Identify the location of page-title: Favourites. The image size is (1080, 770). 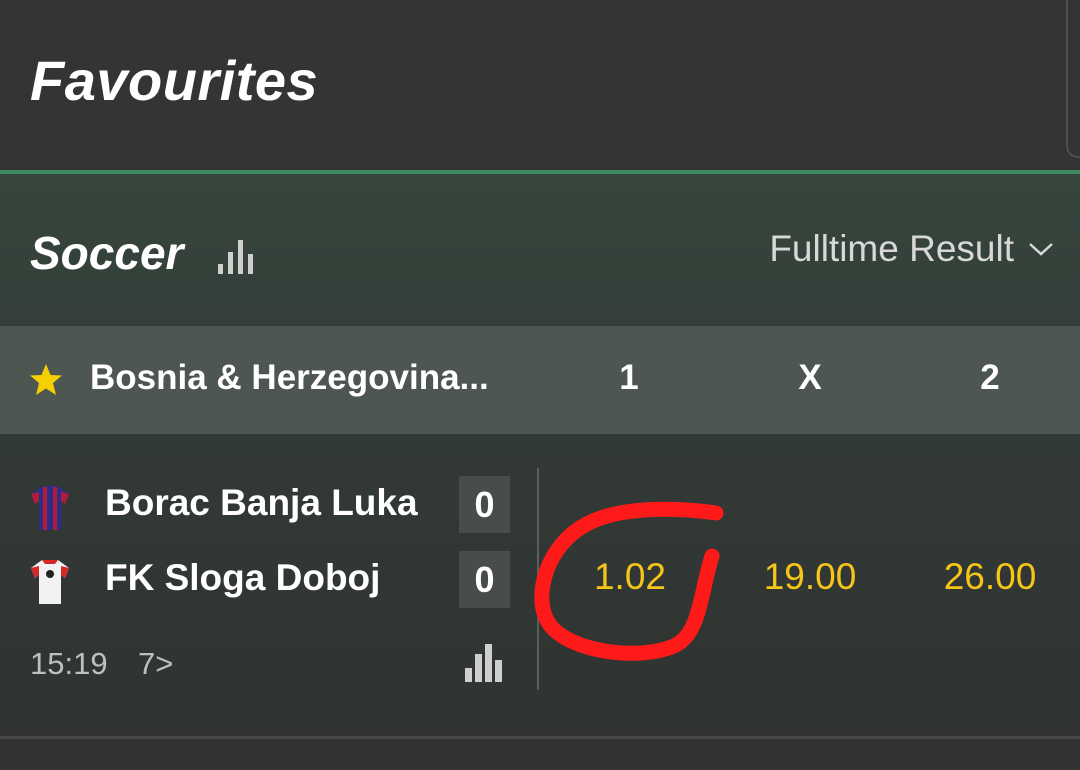
(174, 80).